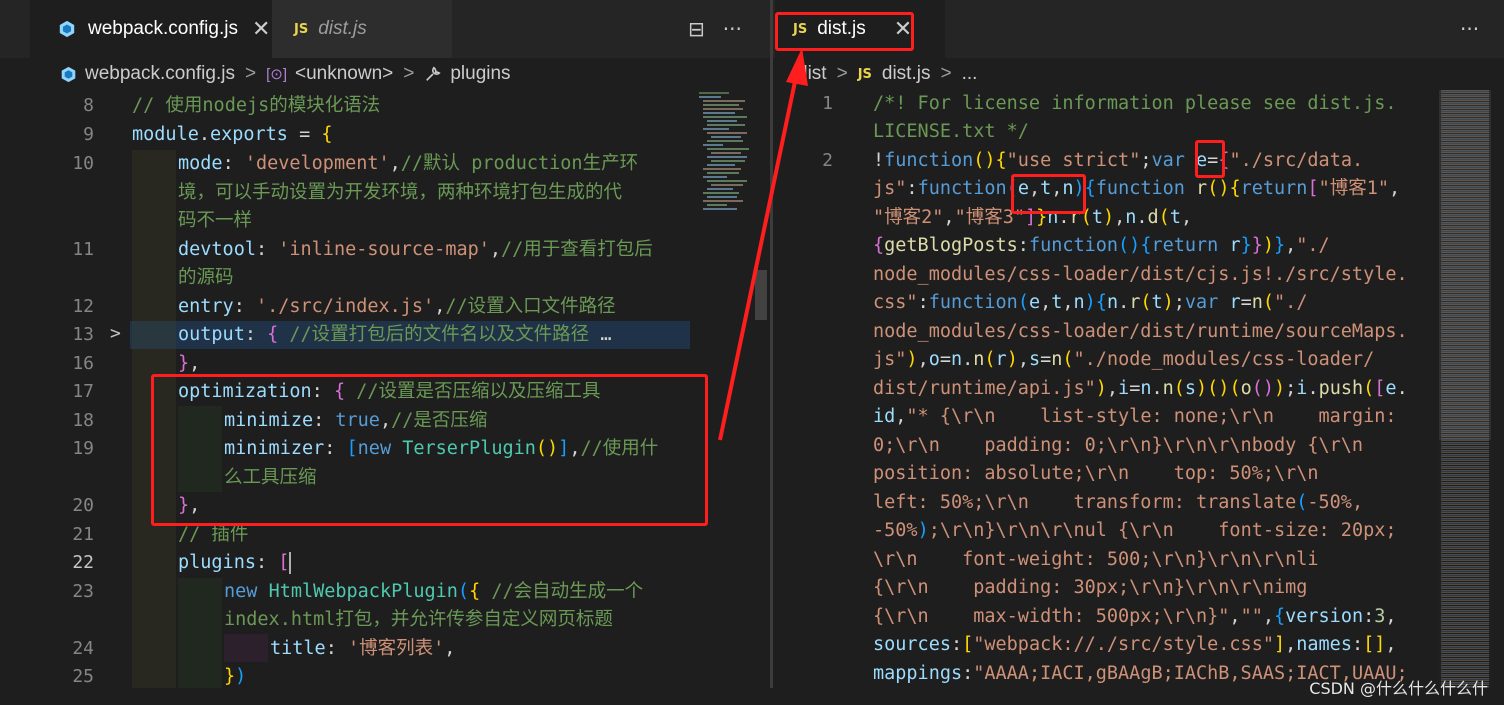 Image resolution: width=1504 pixels, height=705 pixels. Describe the element at coordinates (752, 696) in the screenshot. I see `bottom-edge` at that location.